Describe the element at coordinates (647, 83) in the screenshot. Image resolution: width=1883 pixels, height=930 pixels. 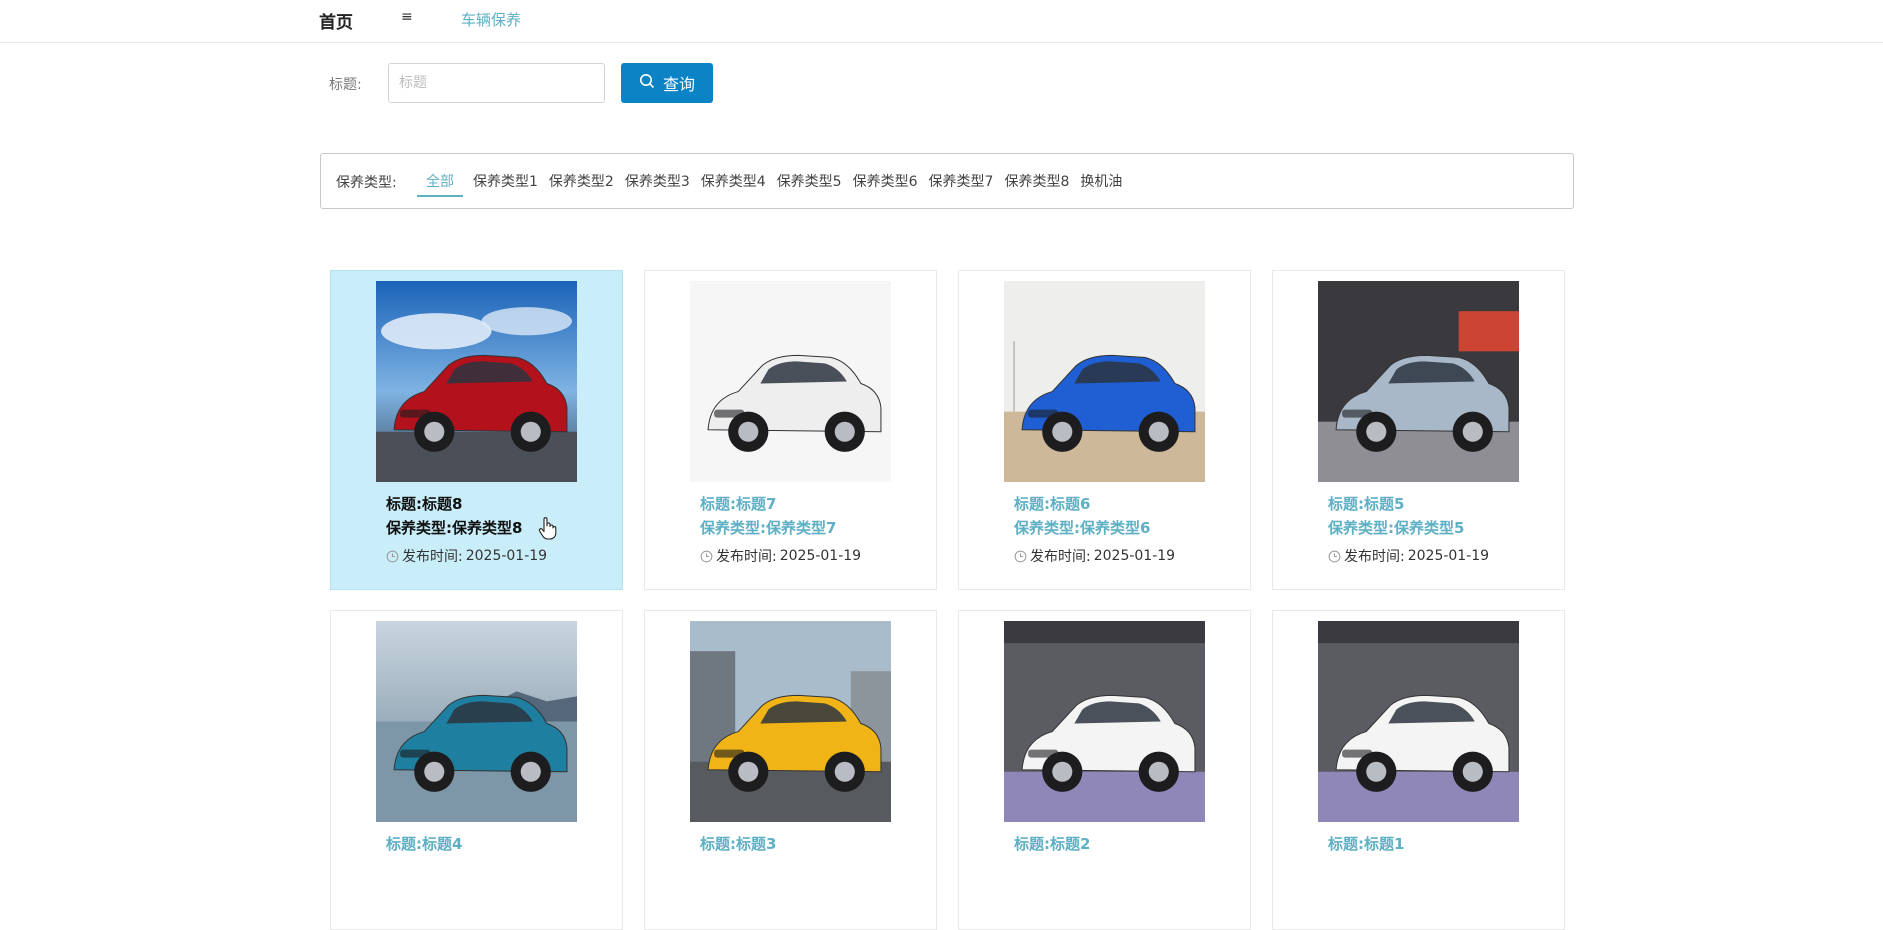
I see `search-icon` at that location.